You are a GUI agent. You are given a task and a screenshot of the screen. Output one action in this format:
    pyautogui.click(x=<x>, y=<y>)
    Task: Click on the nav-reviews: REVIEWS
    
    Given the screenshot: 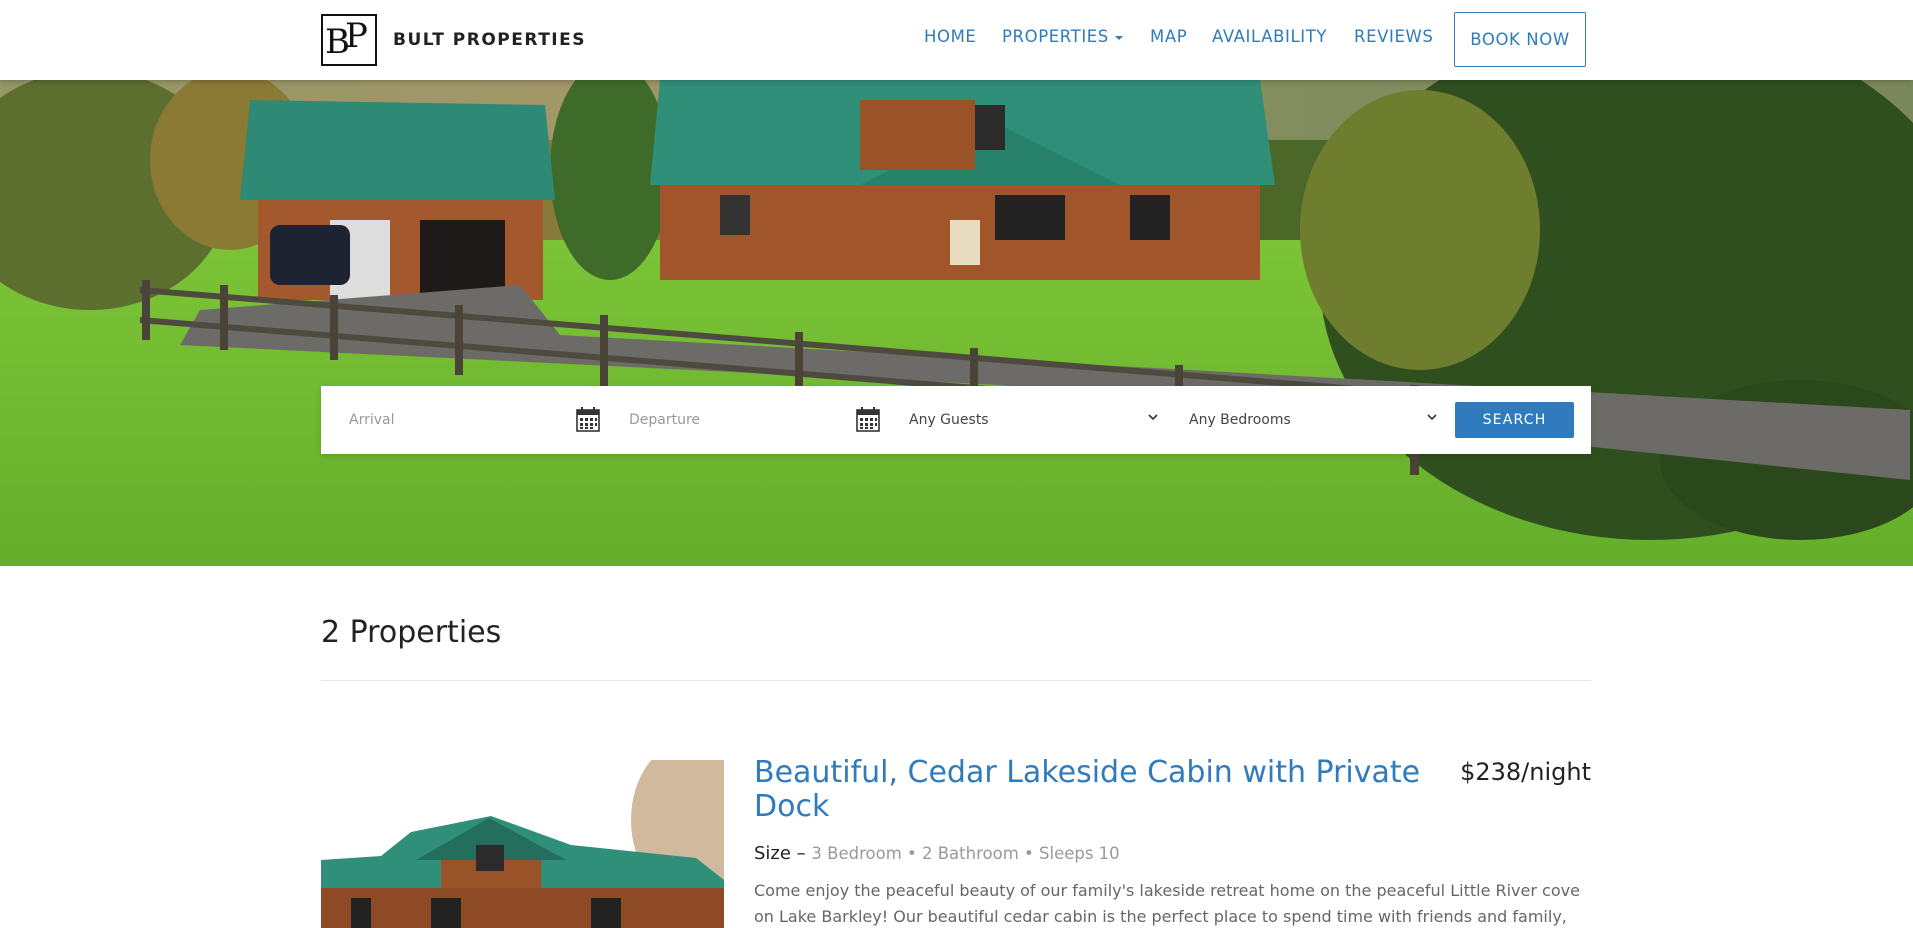 What is the action you would take?
    pyautogui.click(x=1393, y=36)
    